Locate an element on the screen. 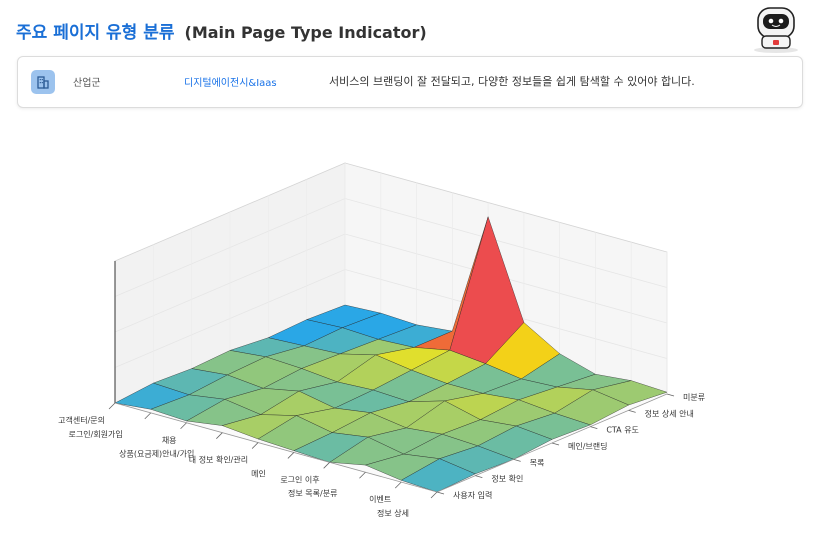  page-title-ko: 주요 페이지 유형 분류 is located at coordinates (95, 33).